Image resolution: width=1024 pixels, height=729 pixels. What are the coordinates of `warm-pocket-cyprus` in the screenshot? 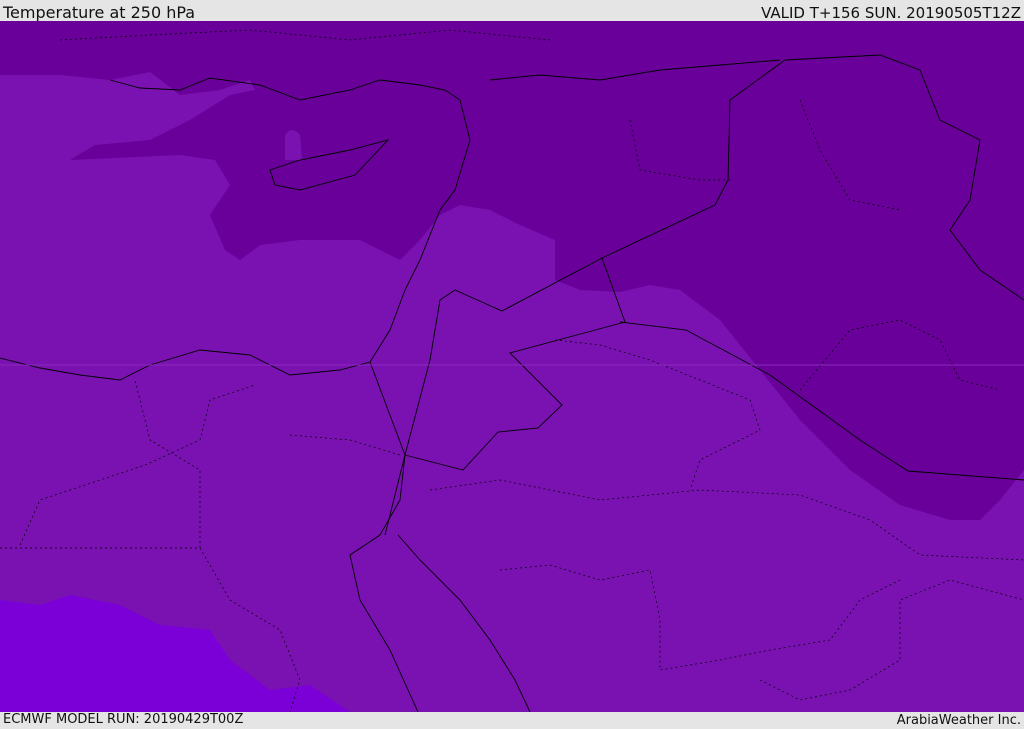 It's located at (293, 145).